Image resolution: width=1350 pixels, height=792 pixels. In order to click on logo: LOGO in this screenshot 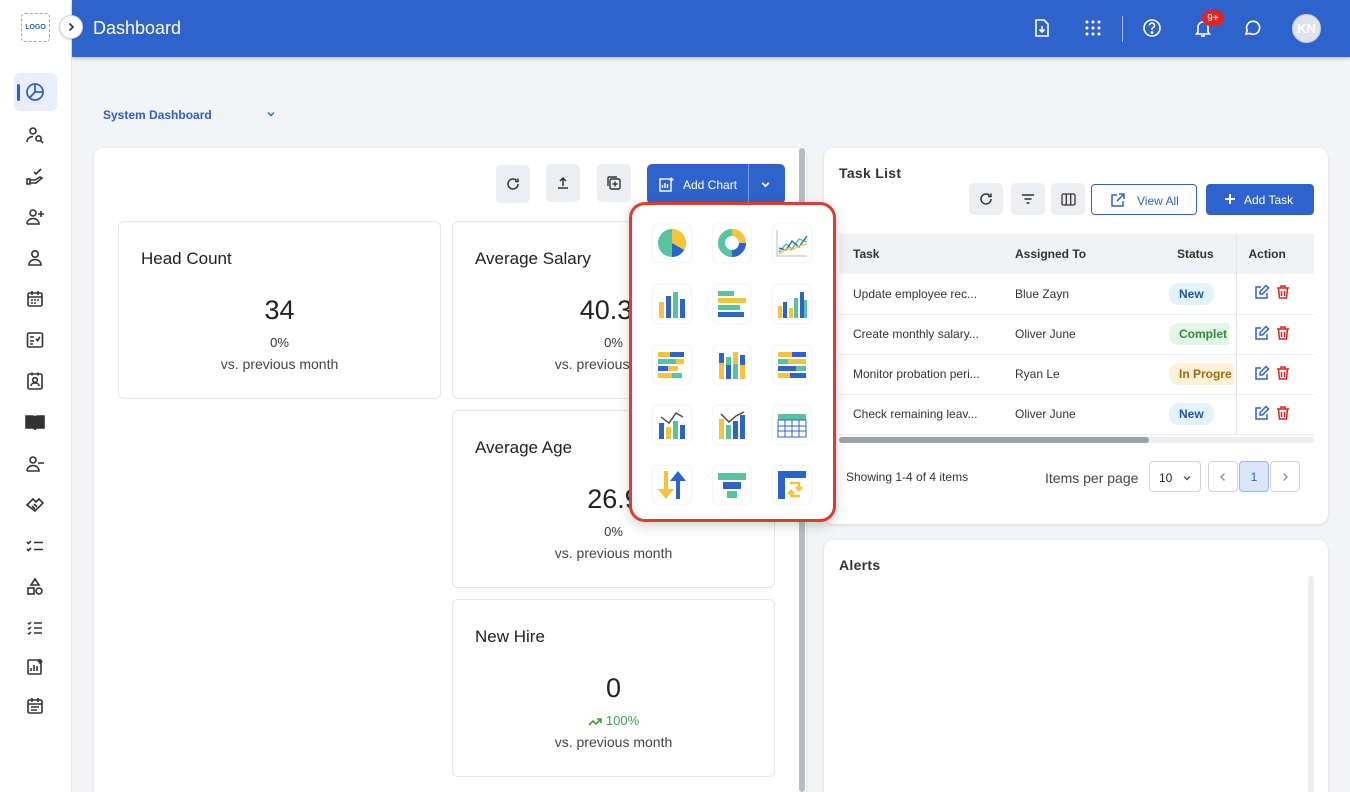, I will do `click(35, 27)`.